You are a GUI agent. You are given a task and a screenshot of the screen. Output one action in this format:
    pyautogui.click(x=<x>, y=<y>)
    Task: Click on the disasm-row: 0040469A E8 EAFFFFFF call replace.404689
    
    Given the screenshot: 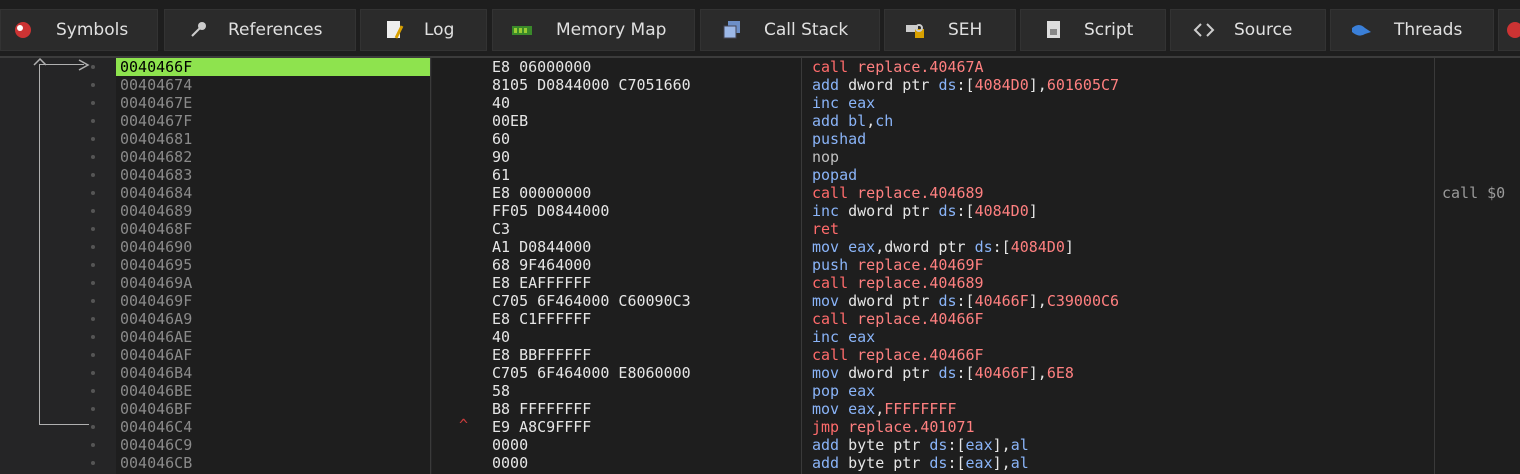 What is the action you would take?
    pyautogui.click(x=760, y=283)
    